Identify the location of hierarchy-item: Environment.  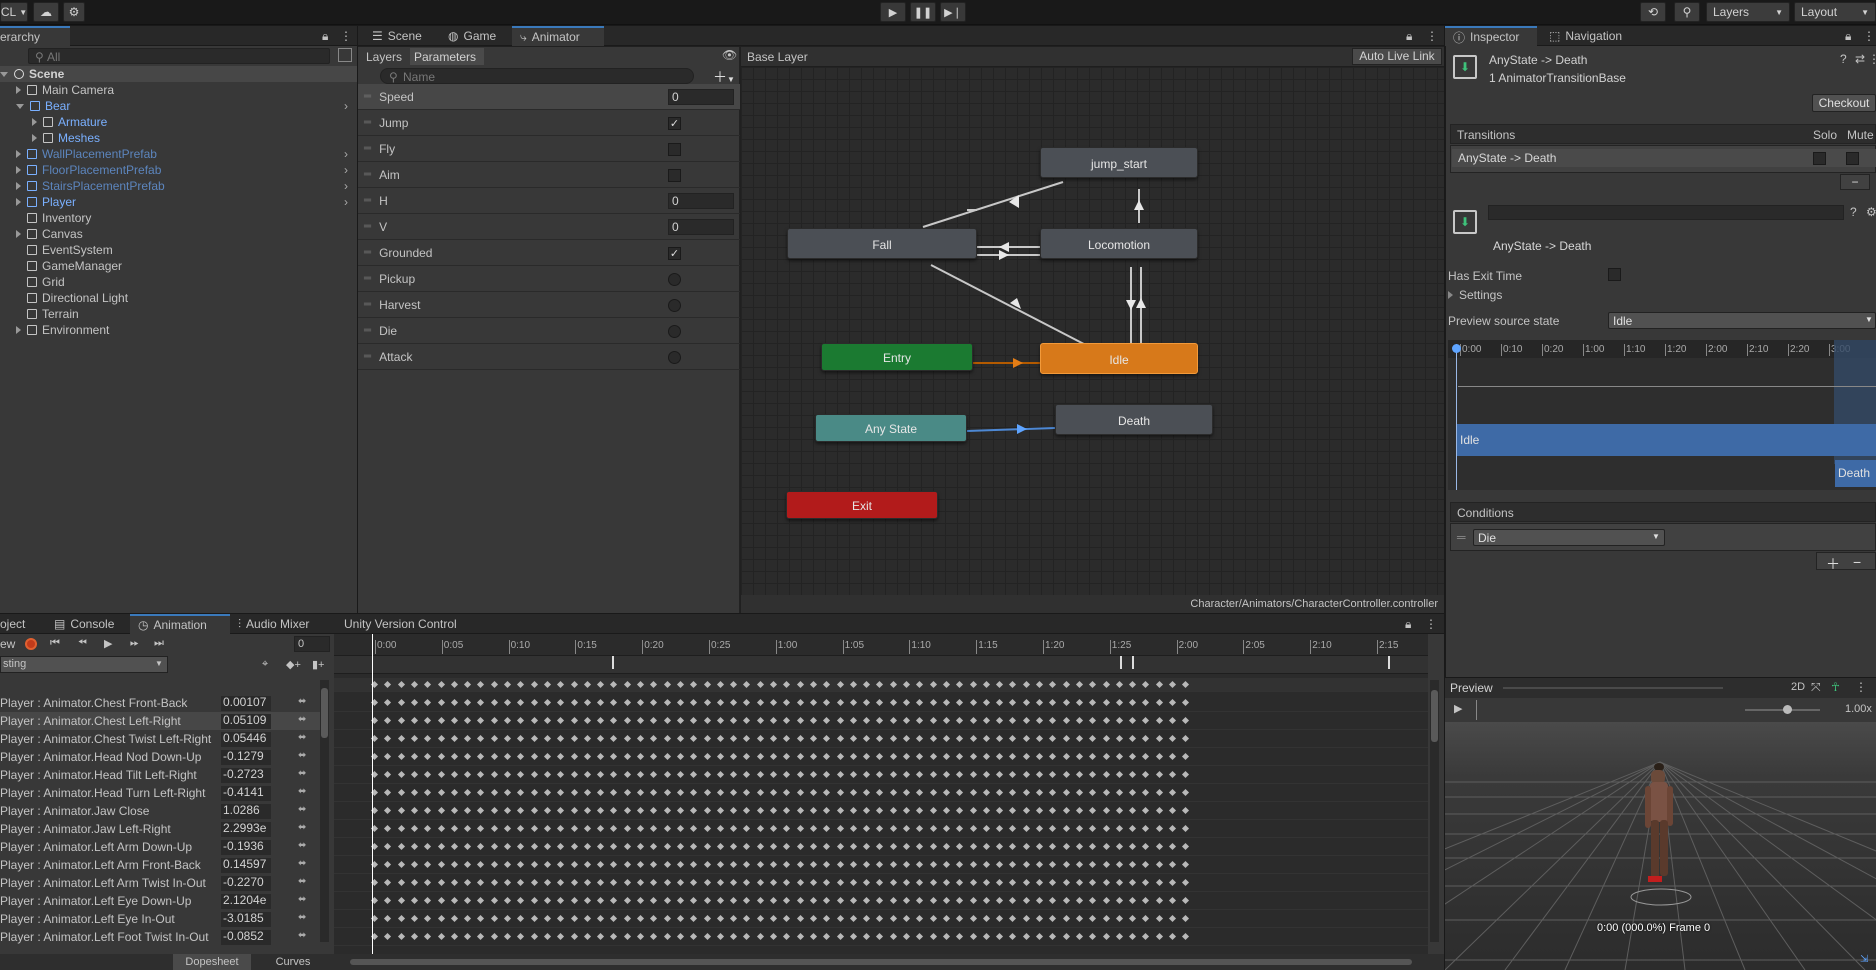
(178, 330).